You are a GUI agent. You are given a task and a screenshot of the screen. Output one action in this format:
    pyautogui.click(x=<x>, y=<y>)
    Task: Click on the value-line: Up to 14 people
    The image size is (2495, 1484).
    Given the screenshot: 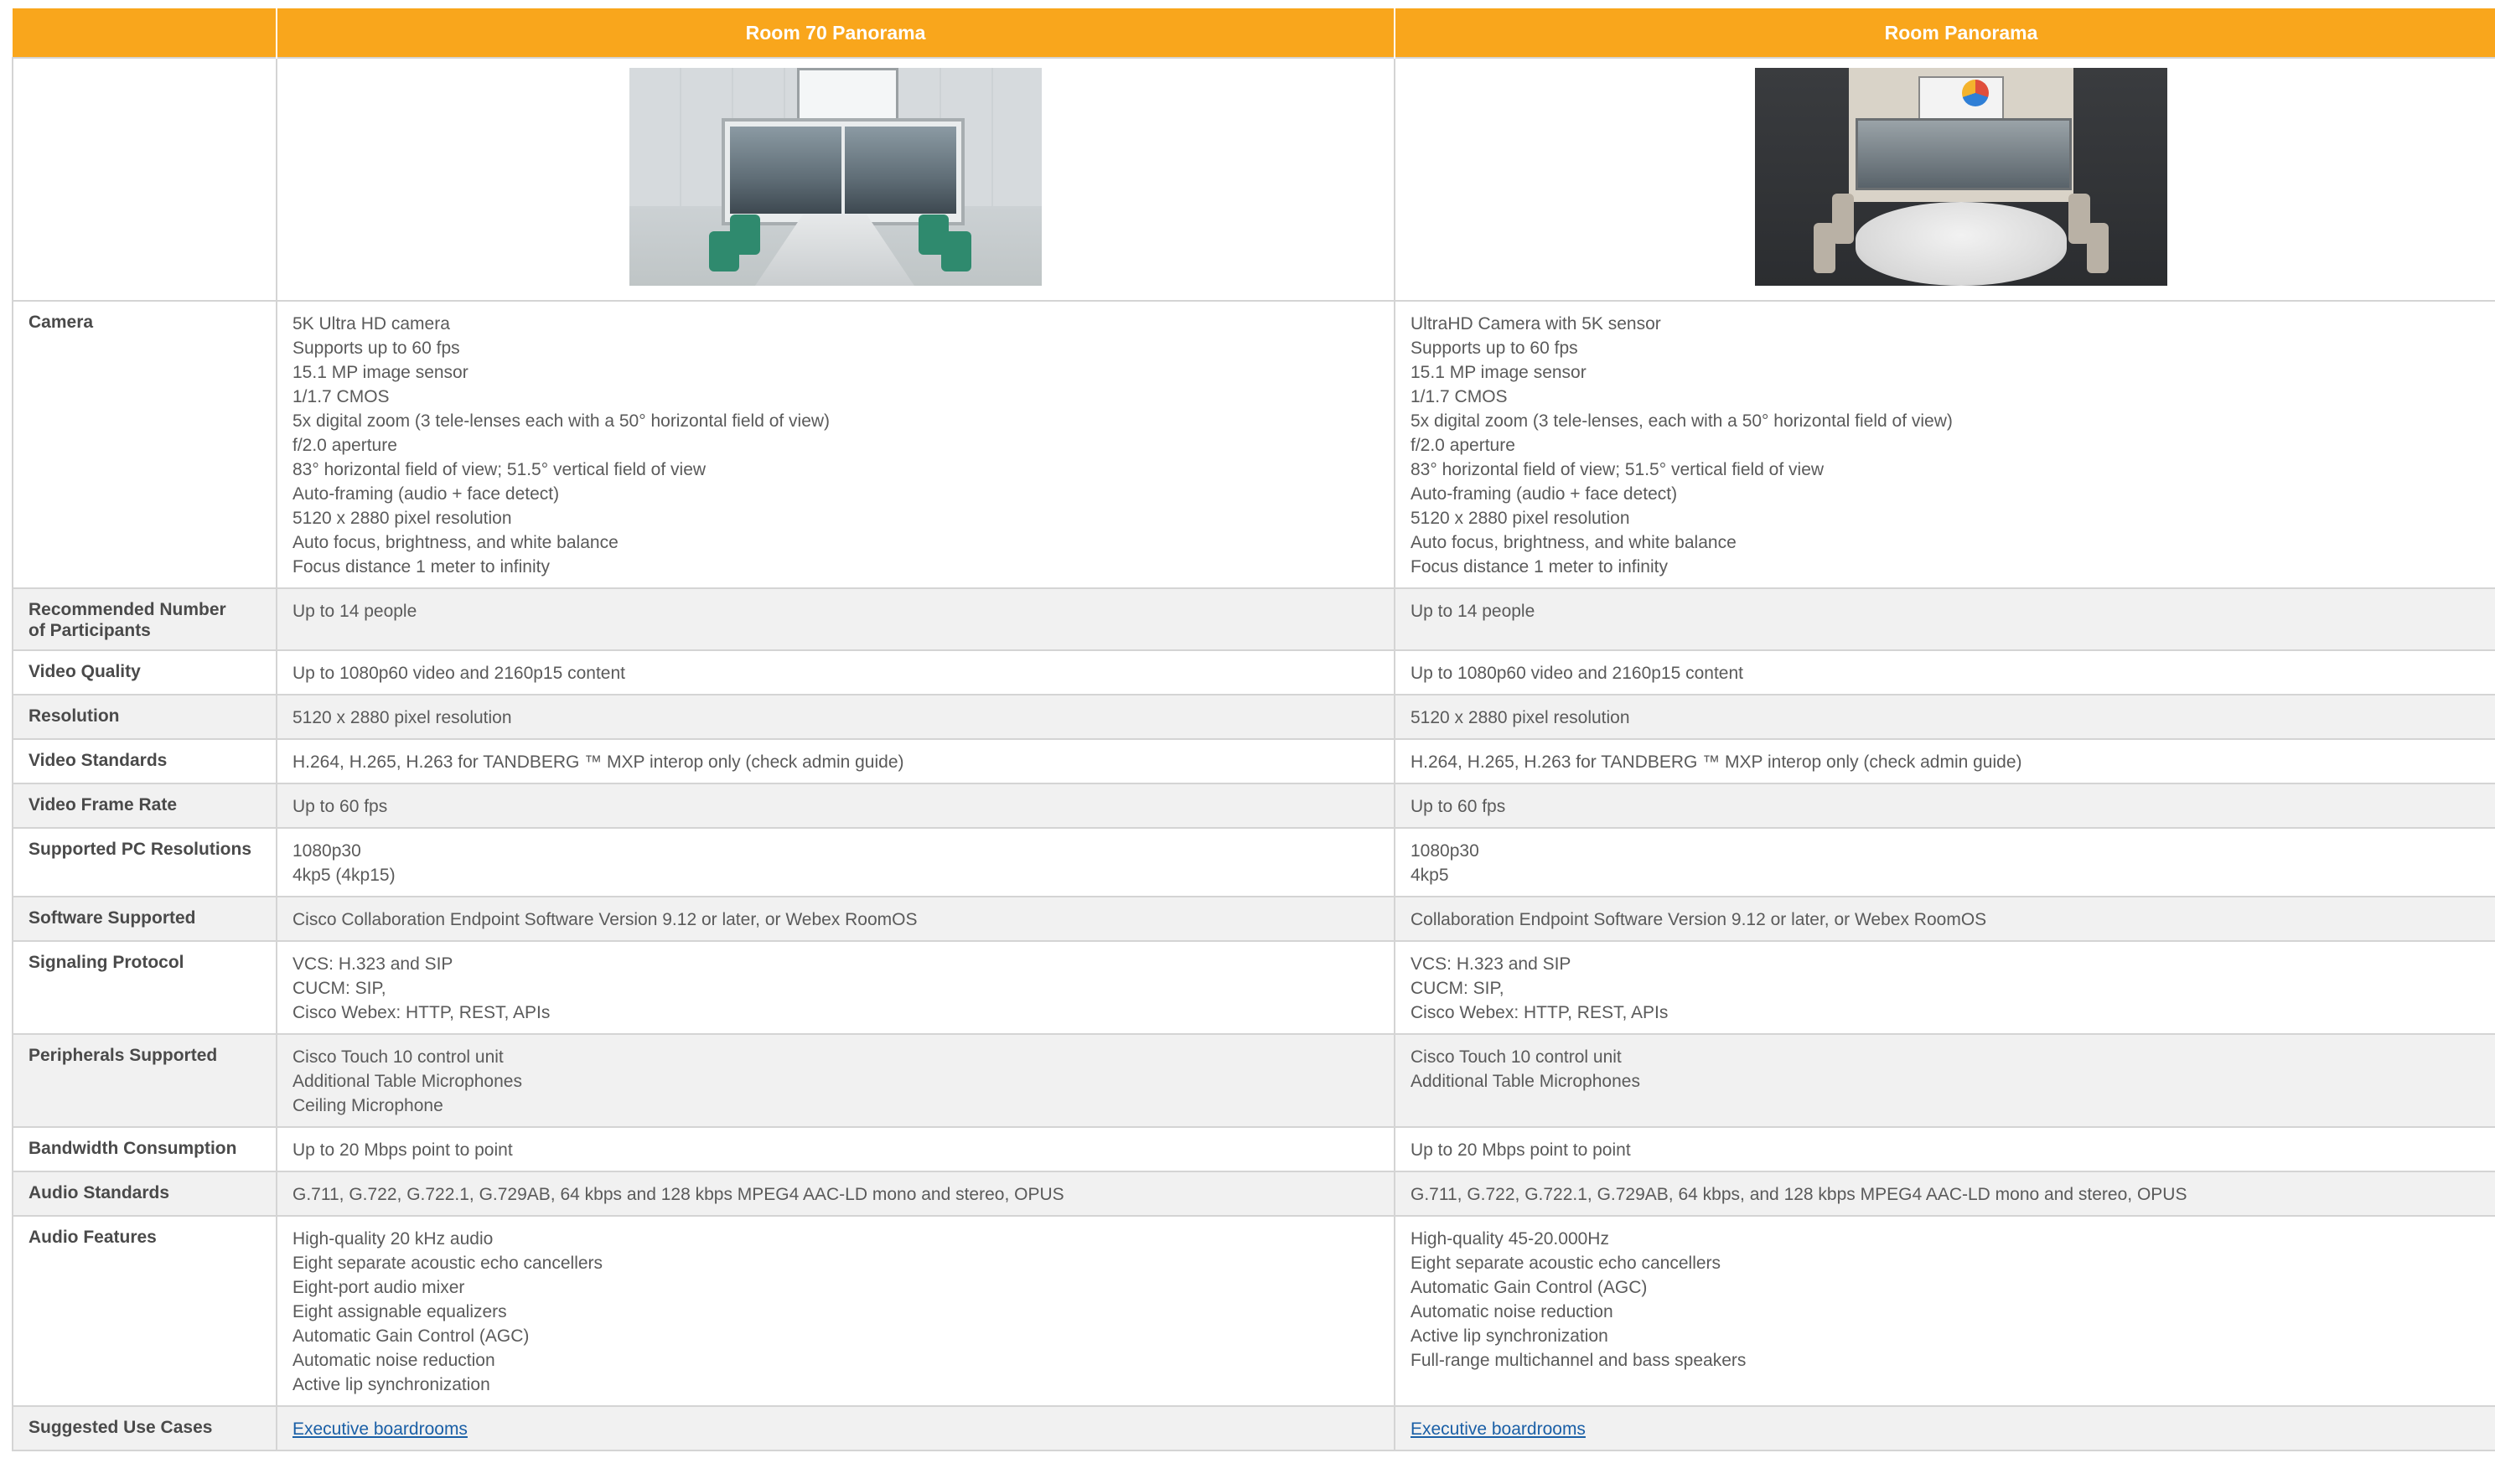 What is the action you would take?
    pyautogui.click(x=1473, y=611)
    